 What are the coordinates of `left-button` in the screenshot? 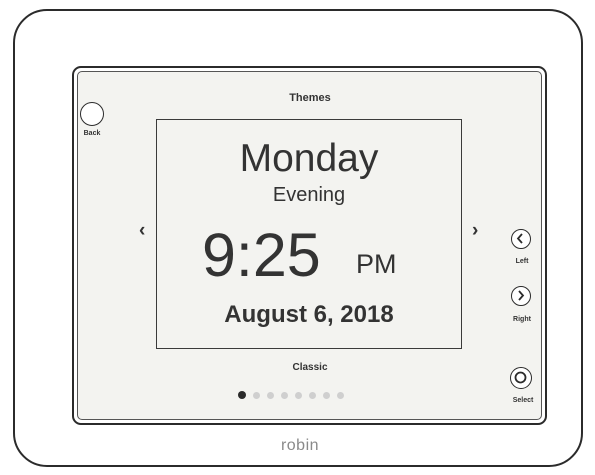 It's located at (521, 239).